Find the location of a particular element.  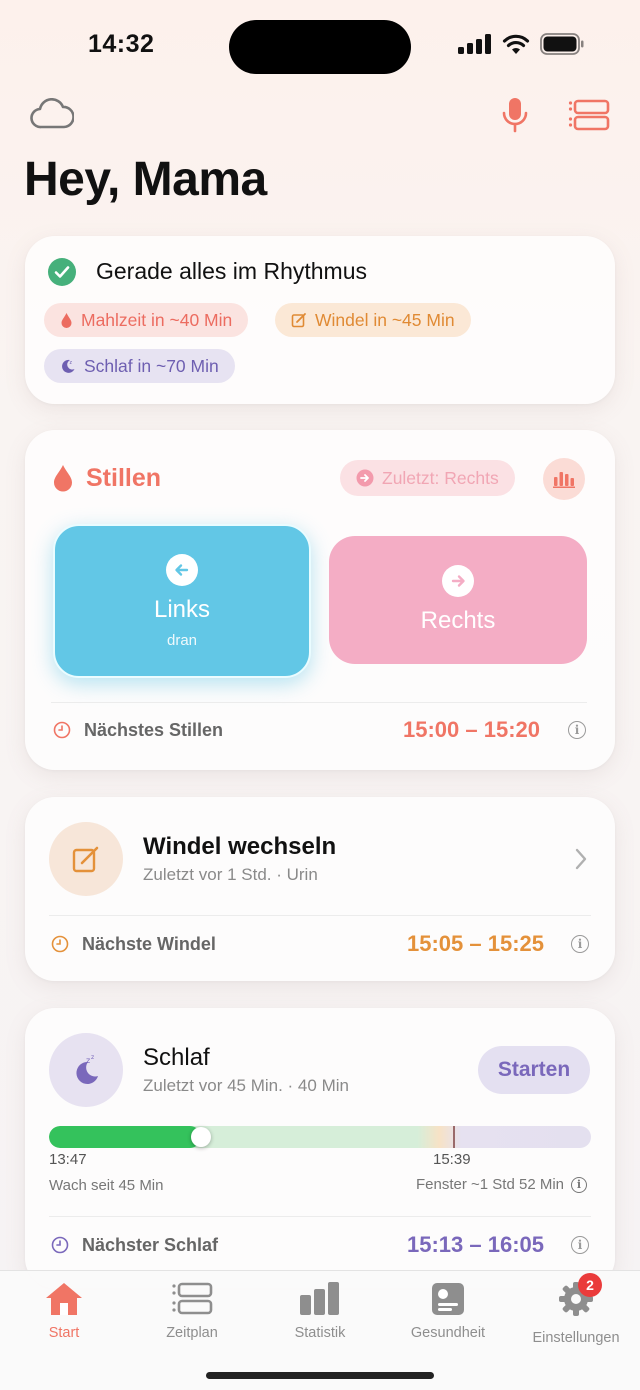

battery-icon is located at coordinates (562, 44).